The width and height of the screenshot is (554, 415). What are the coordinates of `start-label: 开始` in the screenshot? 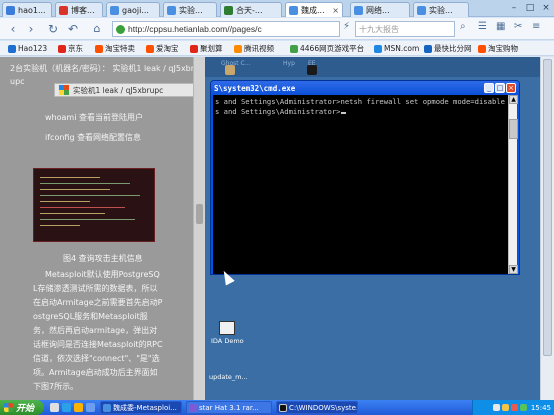 It's located at (25, 409).